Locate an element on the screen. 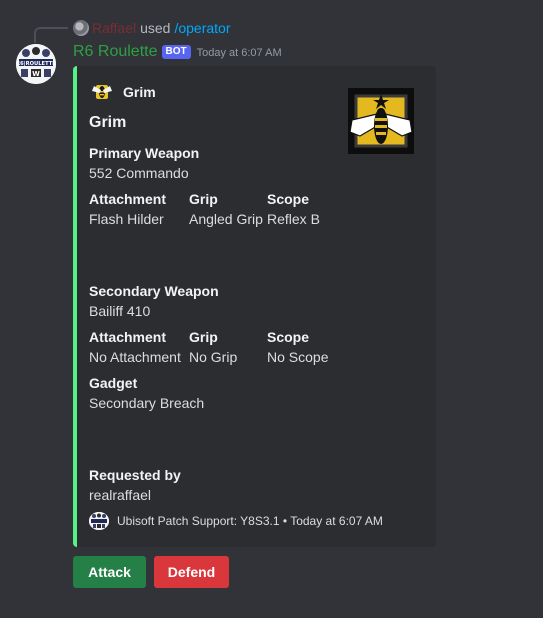 Image resolution: width=543 pixels, height=618 pixels. secondary-weapon-value: Bailiff 410 is located at coordinates (120, 311).